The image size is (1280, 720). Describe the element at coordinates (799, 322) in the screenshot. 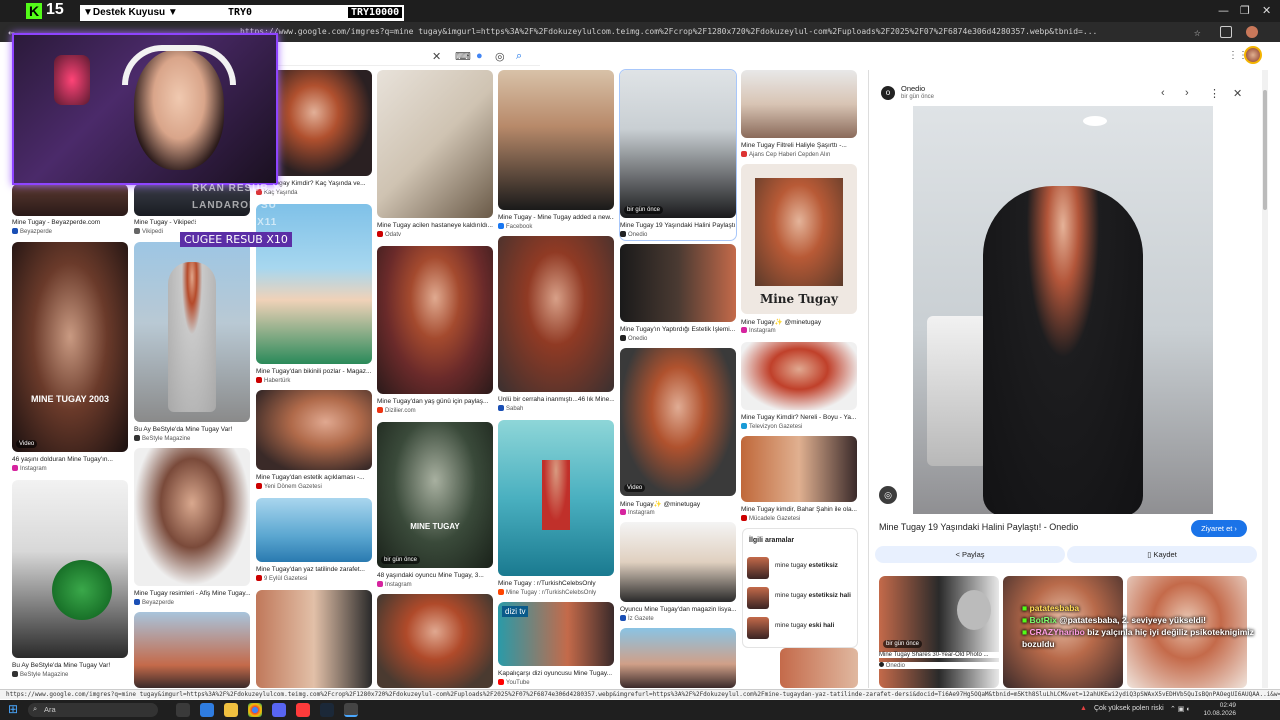

I see `result-caption: Mine Tugay✨ @minetugay` at that location.